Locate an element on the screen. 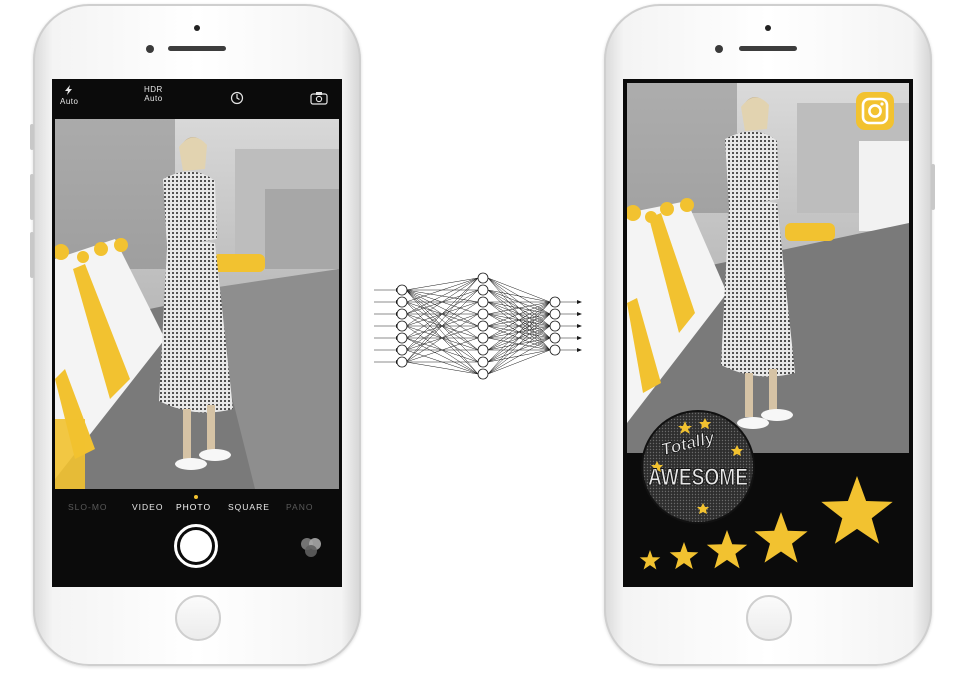 The height and width of the screenshot is (673, 956). mode-photo: PHOTO is located at coordinates (193, 507).